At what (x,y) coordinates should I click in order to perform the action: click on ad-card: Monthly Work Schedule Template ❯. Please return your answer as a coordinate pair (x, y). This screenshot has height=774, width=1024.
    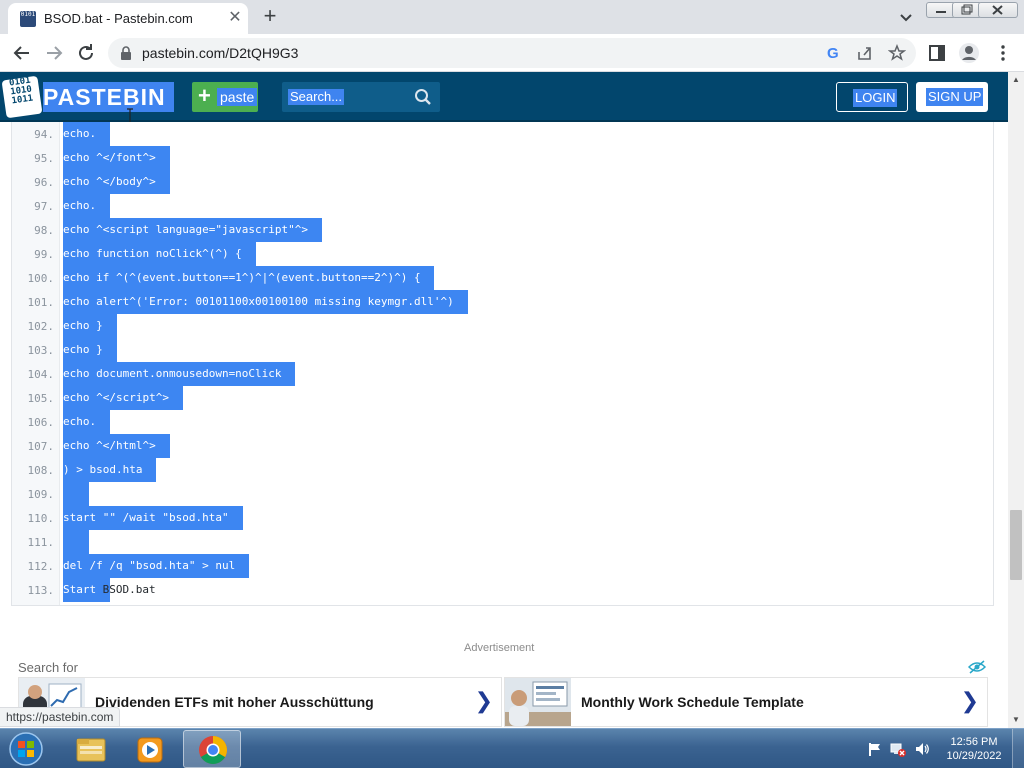
    Looking at the image, I should click on (746, 702).